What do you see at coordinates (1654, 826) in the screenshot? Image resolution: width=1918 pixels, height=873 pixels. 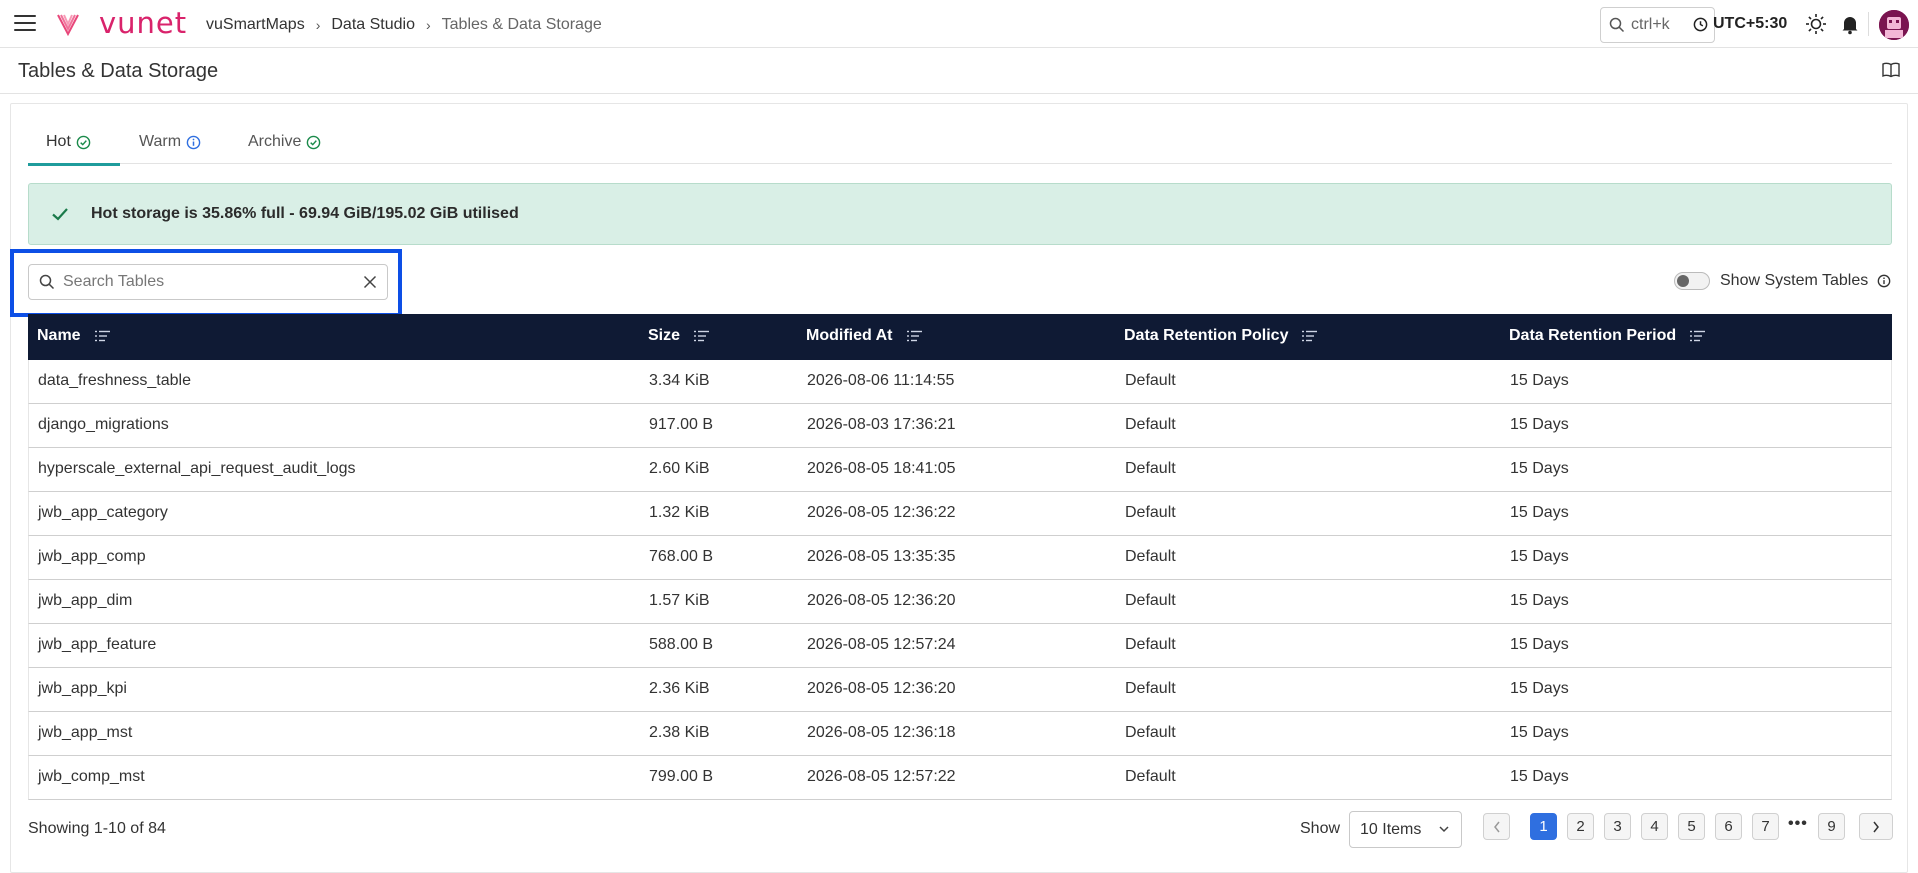 I see `page-button: 4` at bounding box center [1654, 826].